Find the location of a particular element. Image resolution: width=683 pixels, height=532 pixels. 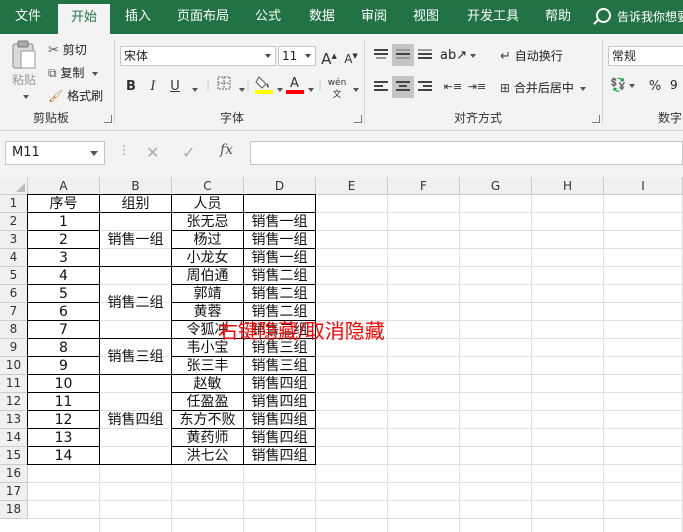

paste-button: 粘贴 is located at coordinates (24, 70).